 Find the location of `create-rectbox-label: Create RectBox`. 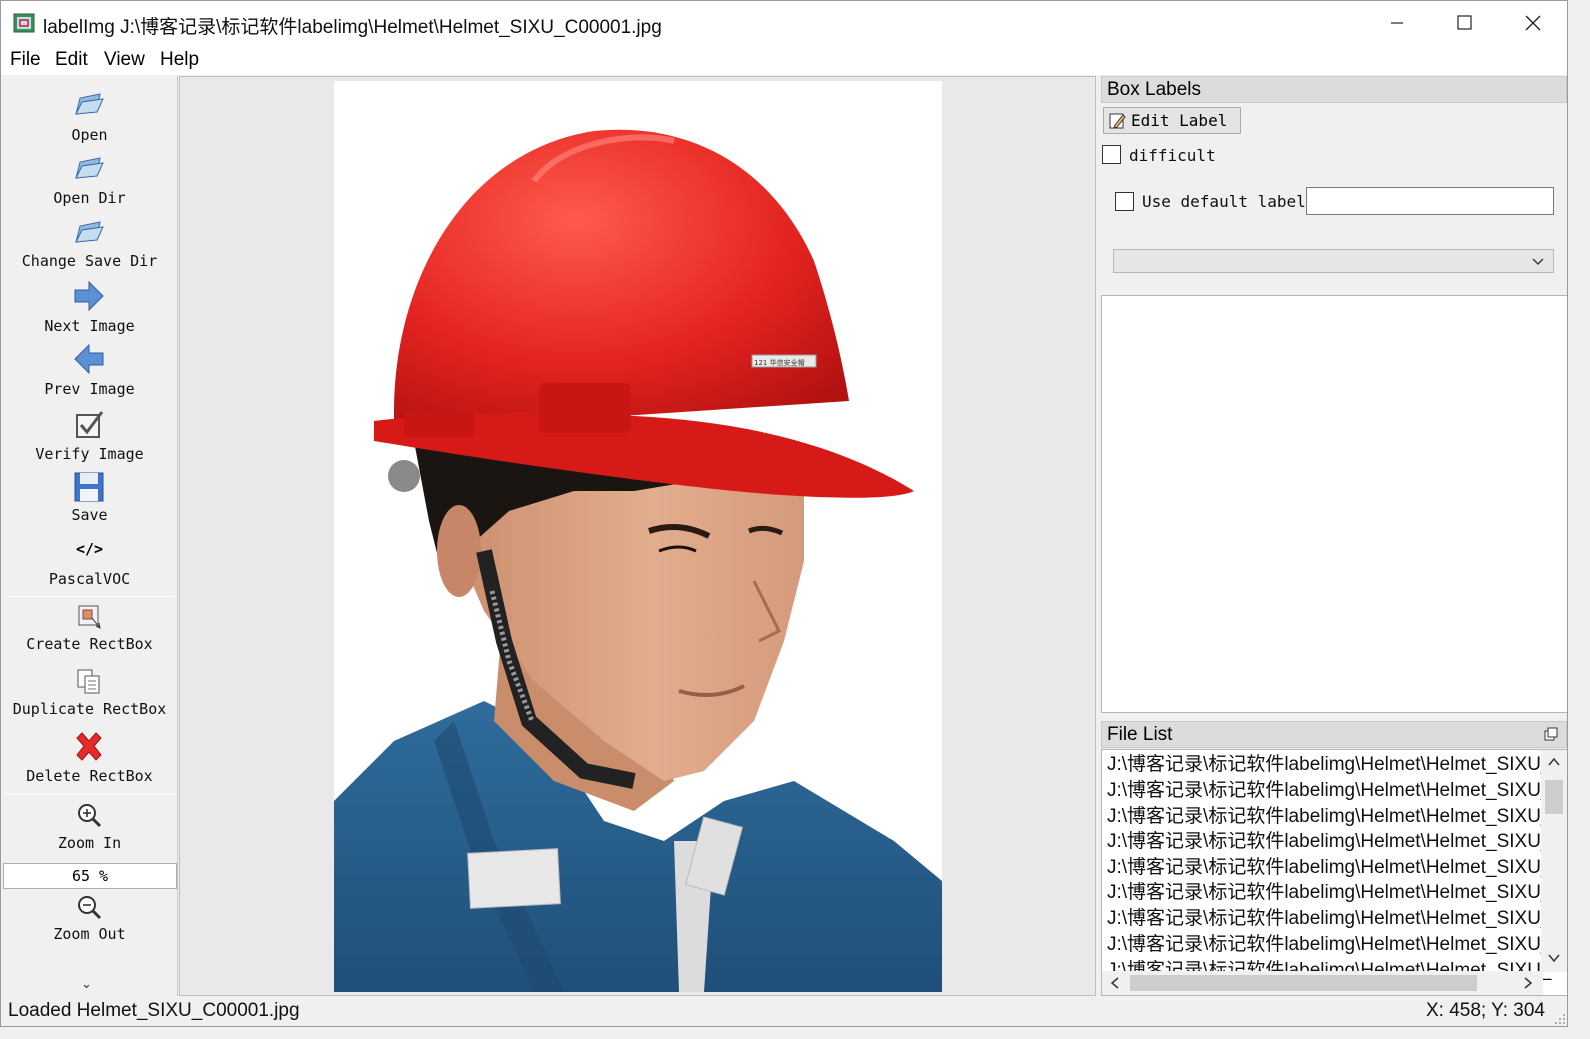

create-rectbox-label: Create RectBox is located at coordinates (89, 644).